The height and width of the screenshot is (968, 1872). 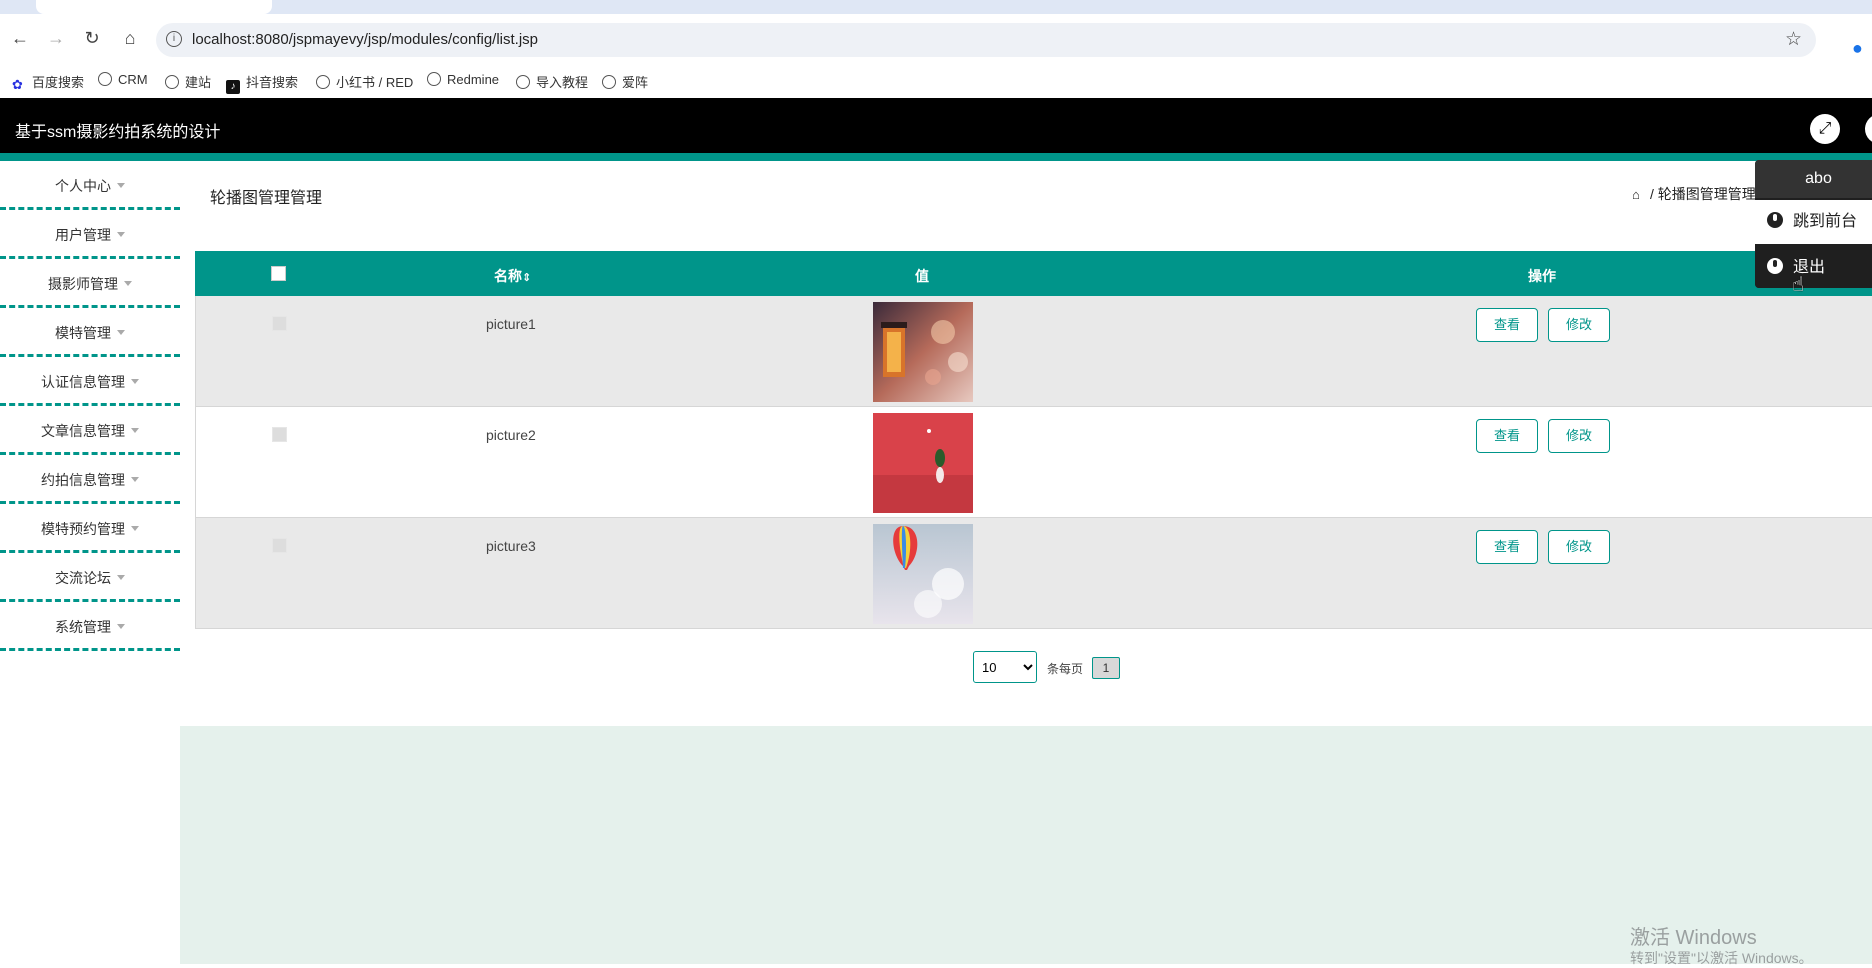 I want to click on bookmark-redmine: Redmine, so click(x=463, y=79).